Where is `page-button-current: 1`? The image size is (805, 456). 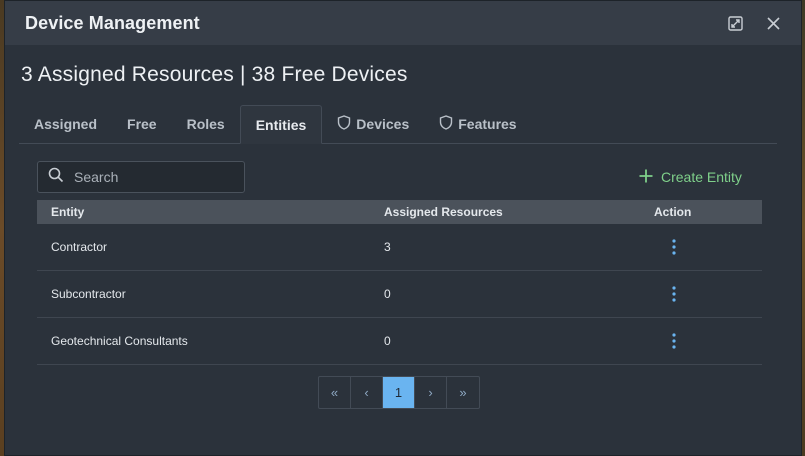 page-button-current: 1 is located at coordinates (399, 392).